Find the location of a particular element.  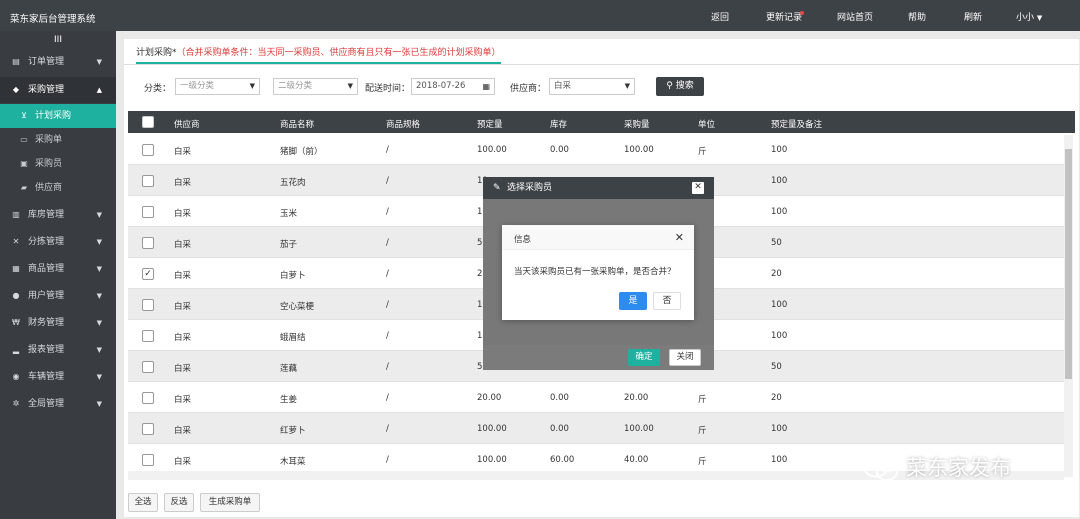

row-checkbox-checked: ✓ is located at coordinates (148, 274).